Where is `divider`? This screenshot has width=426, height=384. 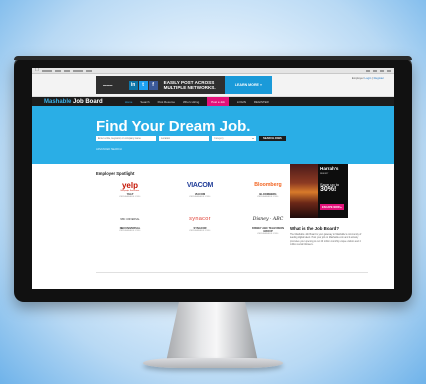
divider is located at coordinates (232, 272).